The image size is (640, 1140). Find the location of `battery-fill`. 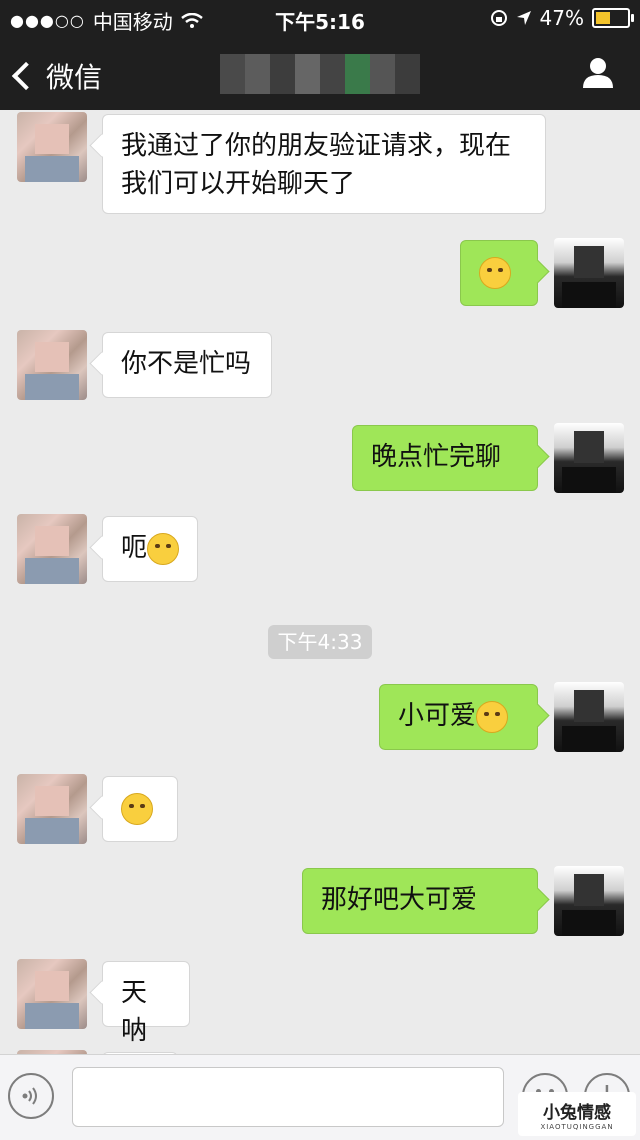

battery-fill is located at coordinates (603, 18).